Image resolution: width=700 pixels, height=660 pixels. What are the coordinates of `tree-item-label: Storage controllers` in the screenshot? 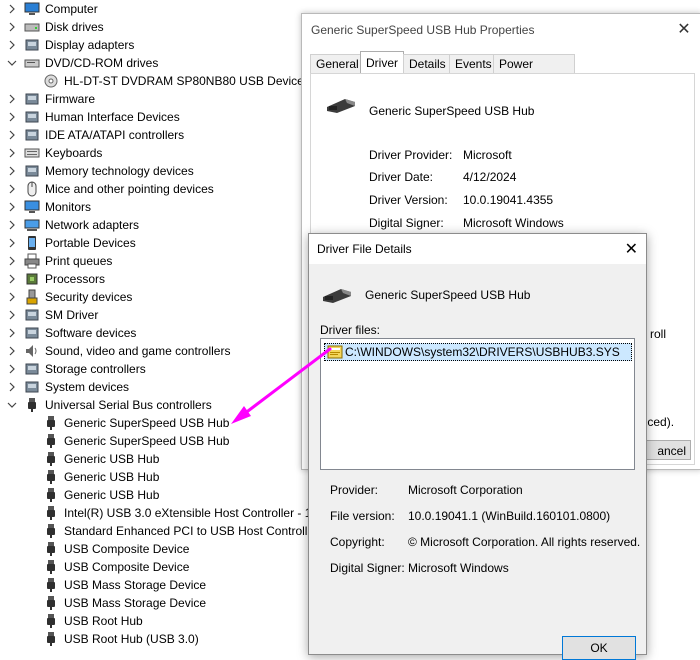 It's located at (95, 369).